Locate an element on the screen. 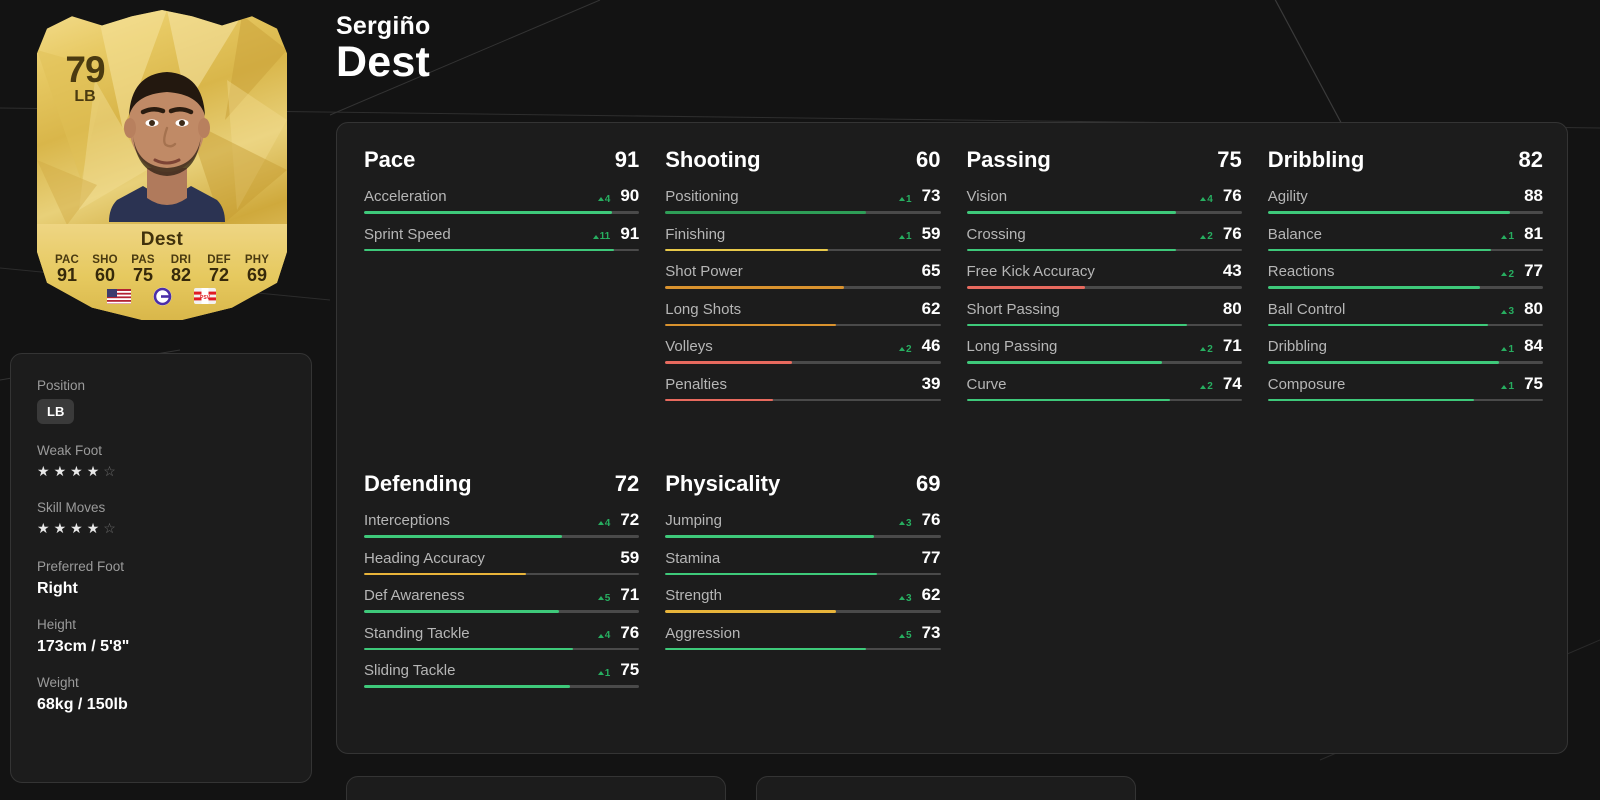 The image size is (1600, 800). stat-value-group: 1 75 is located at coordinates (618, 670).